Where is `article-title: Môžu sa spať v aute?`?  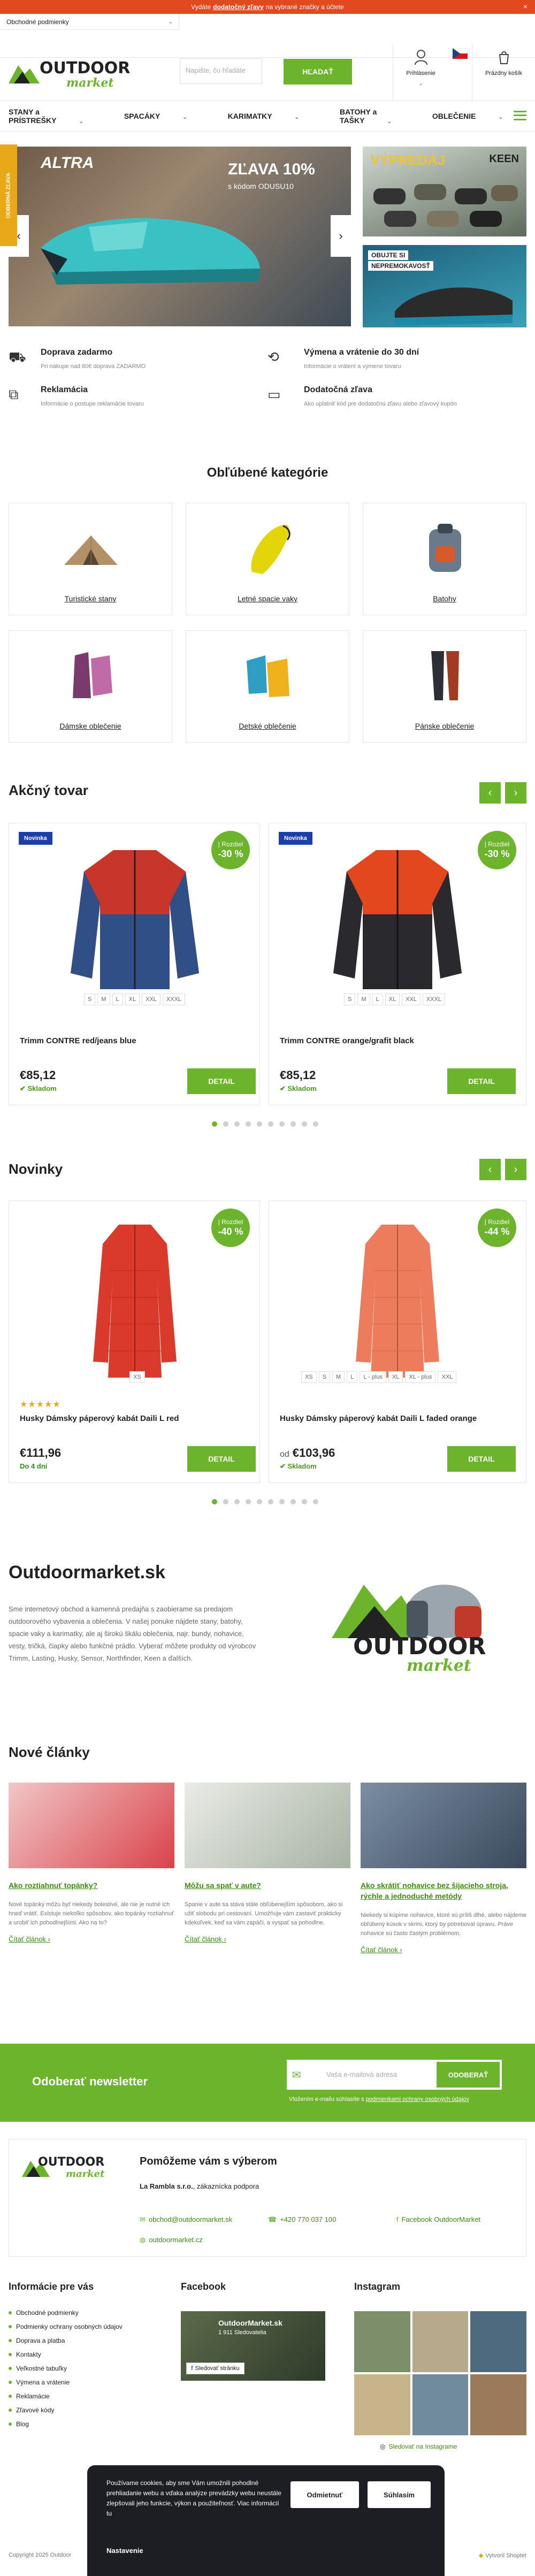 article-title: Môžu sa spať v aute? is located at coordinates (267, 1885).